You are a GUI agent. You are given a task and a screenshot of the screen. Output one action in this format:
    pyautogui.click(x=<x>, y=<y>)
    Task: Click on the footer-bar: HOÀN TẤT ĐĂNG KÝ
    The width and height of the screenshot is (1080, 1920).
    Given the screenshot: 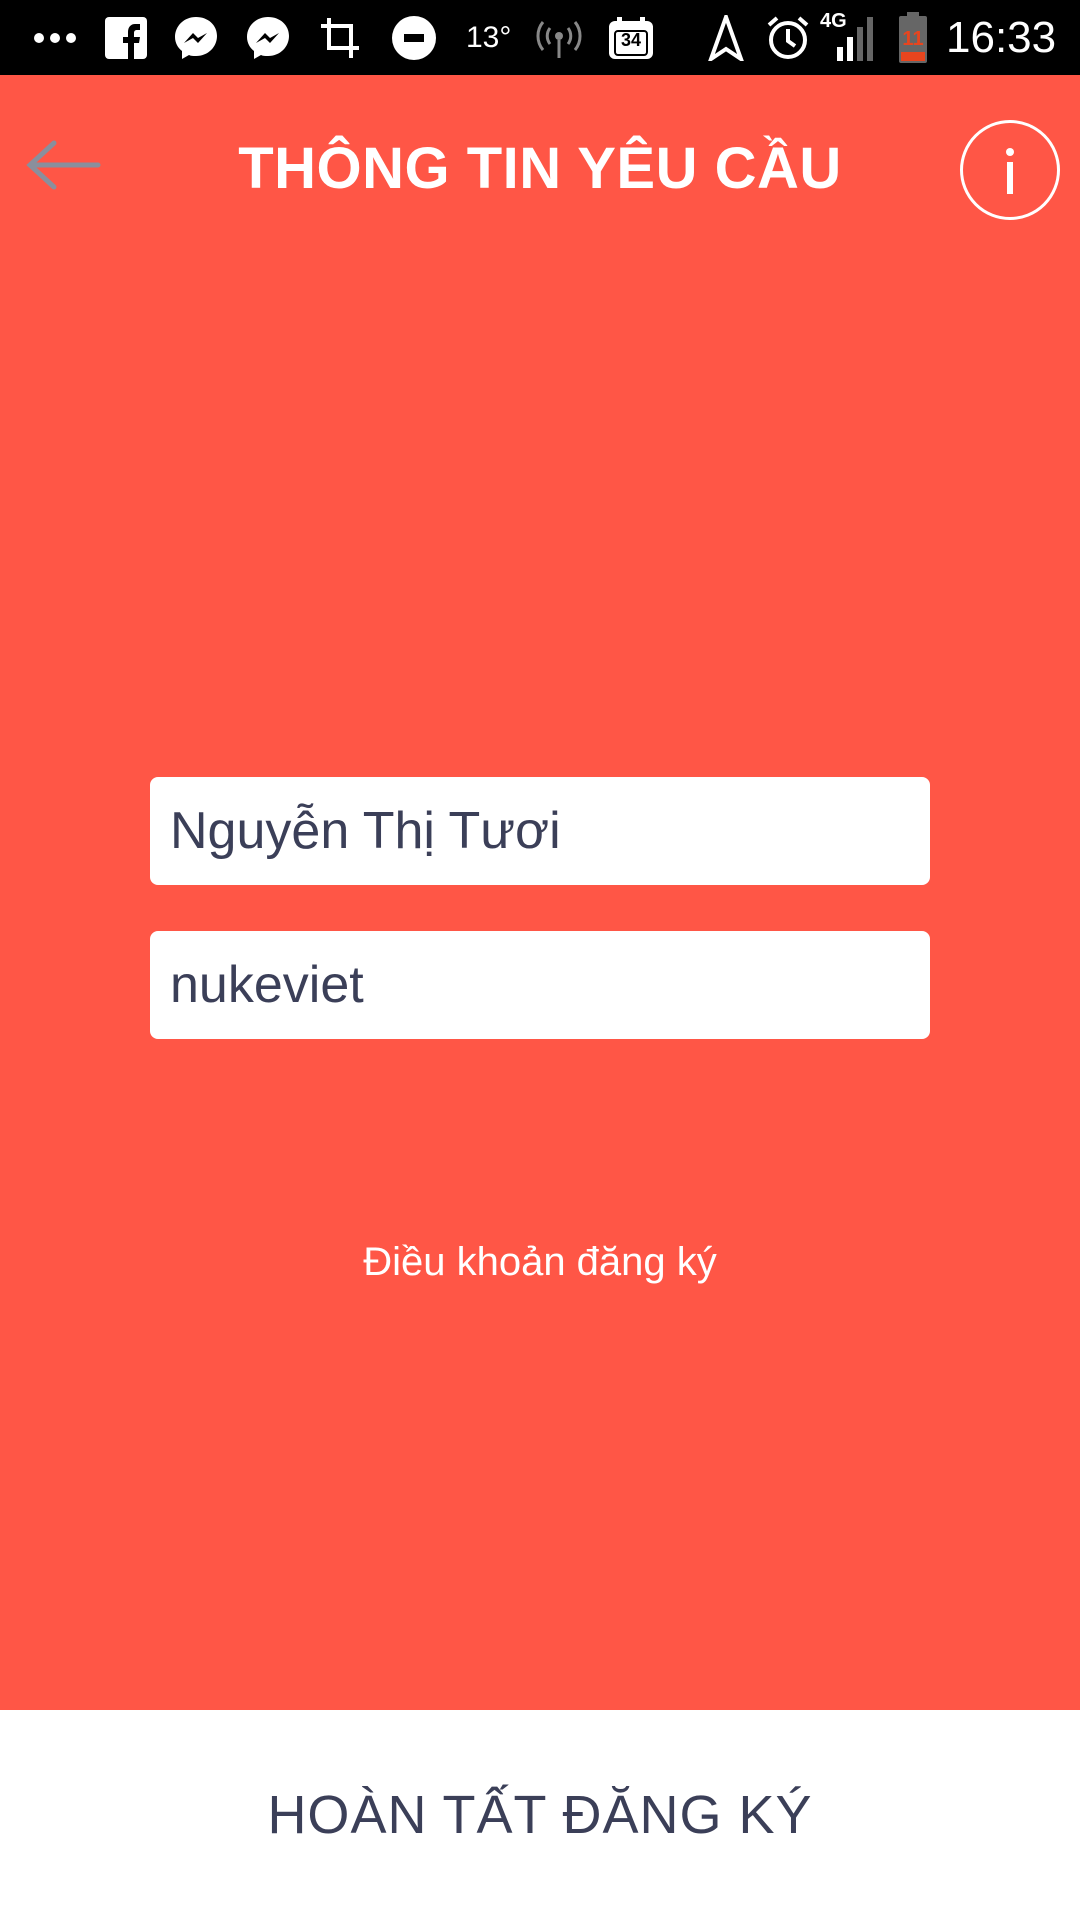 What is the action you would take?
    pyautogui.click(x=540, y=1815)
    